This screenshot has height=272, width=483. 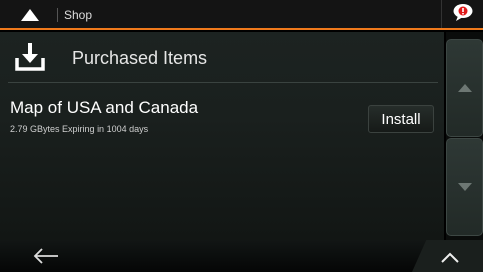 What do you see at coordinates (105, 129) in the screenshot?
I see `item-expiry: Expiring in 1004 days` at bounding box center [105, 129].